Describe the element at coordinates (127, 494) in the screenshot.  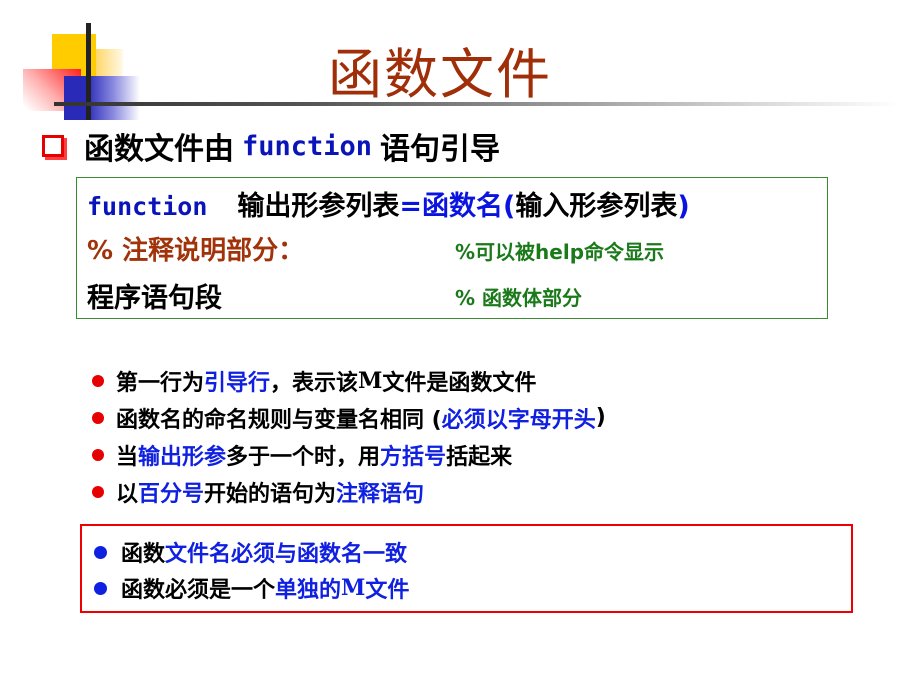
I see `text: 以` at that location.